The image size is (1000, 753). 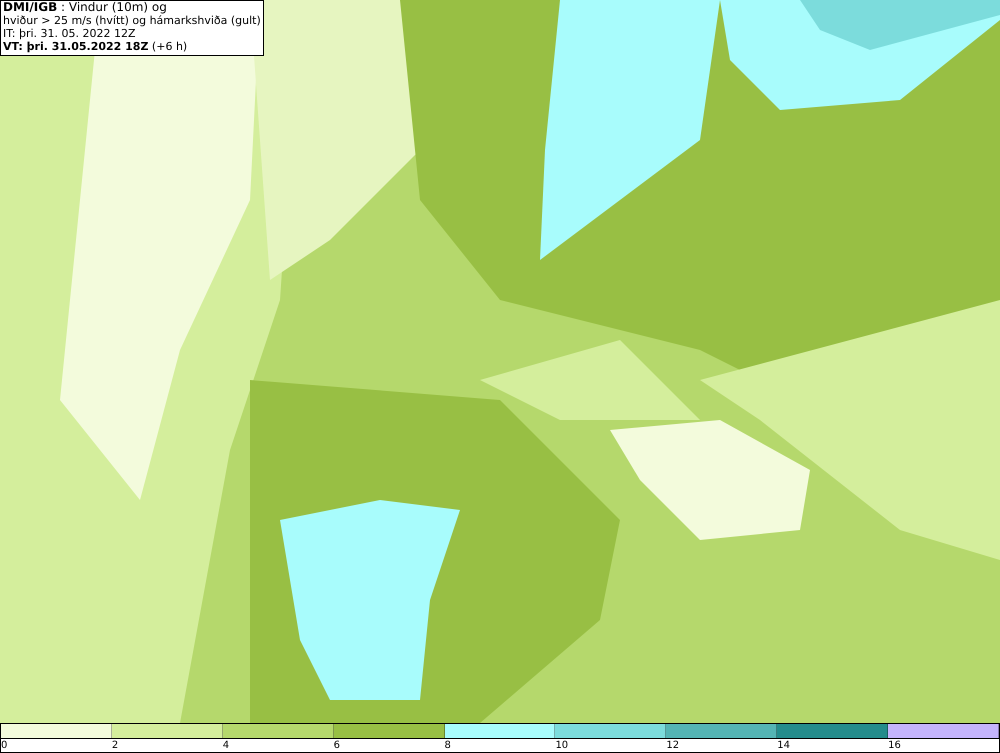 What do you see at coordinates (4, 745) in the screenshot?
I see `legend-tick-label: 0` at bounding box center [4, 745].